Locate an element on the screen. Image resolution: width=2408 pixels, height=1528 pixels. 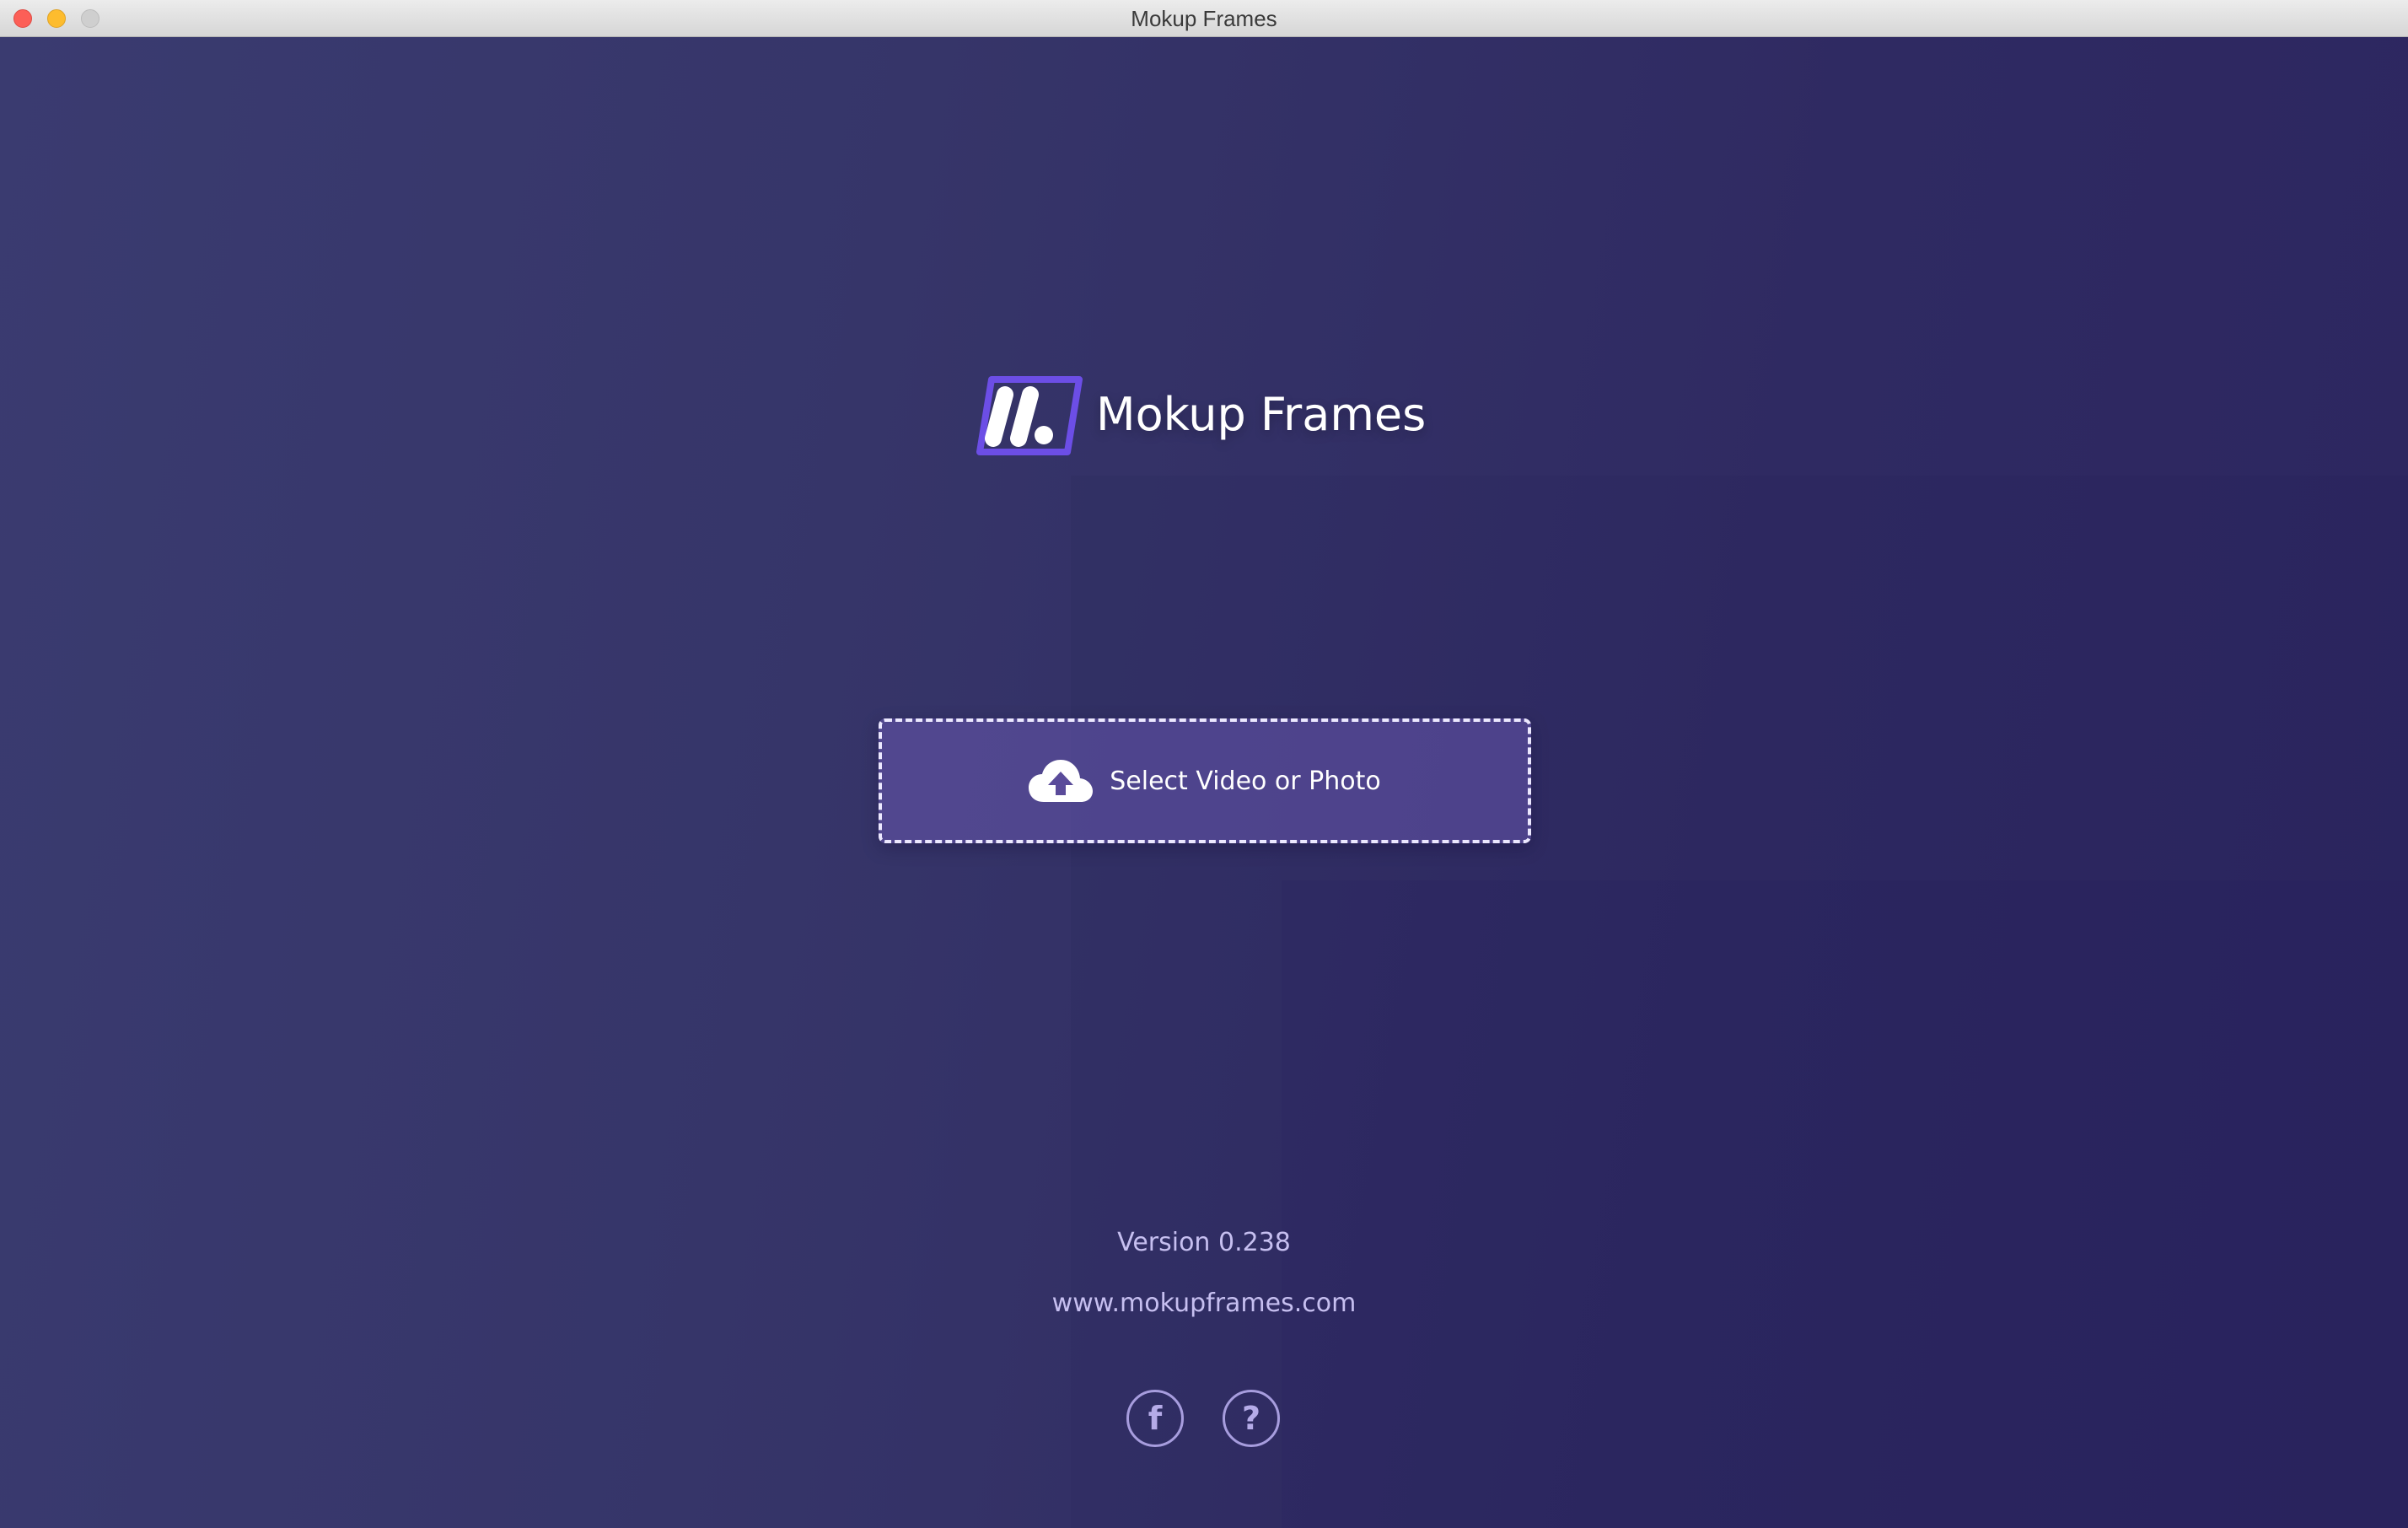
version-label: Version 0.238 is located at coordinates (1204, 1242).